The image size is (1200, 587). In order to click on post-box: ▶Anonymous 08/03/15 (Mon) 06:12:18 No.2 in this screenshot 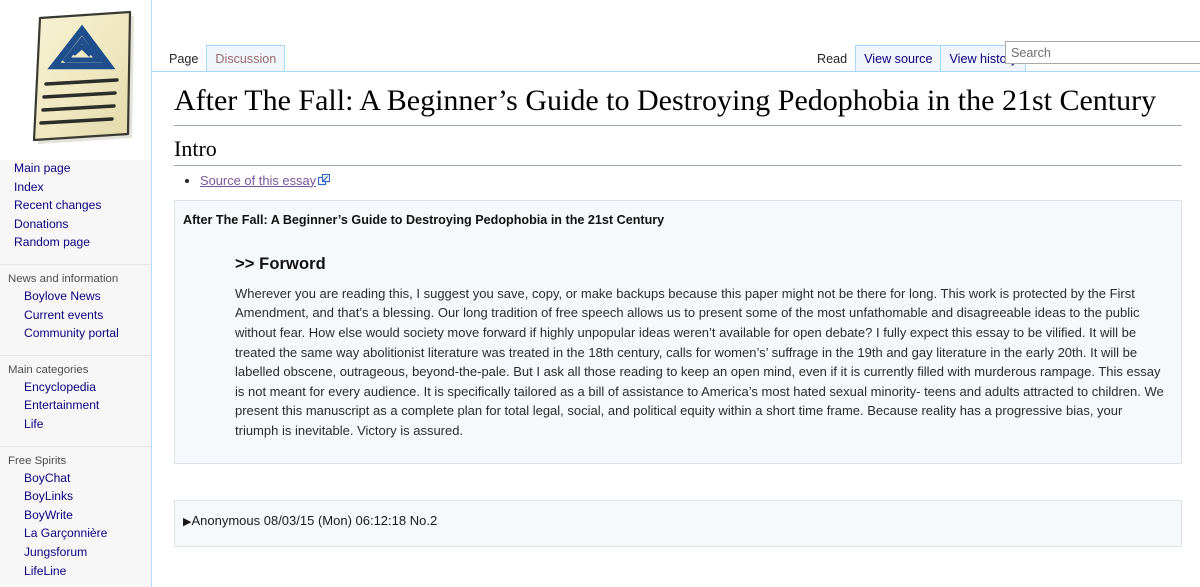, I will do `click(678, 523)`.